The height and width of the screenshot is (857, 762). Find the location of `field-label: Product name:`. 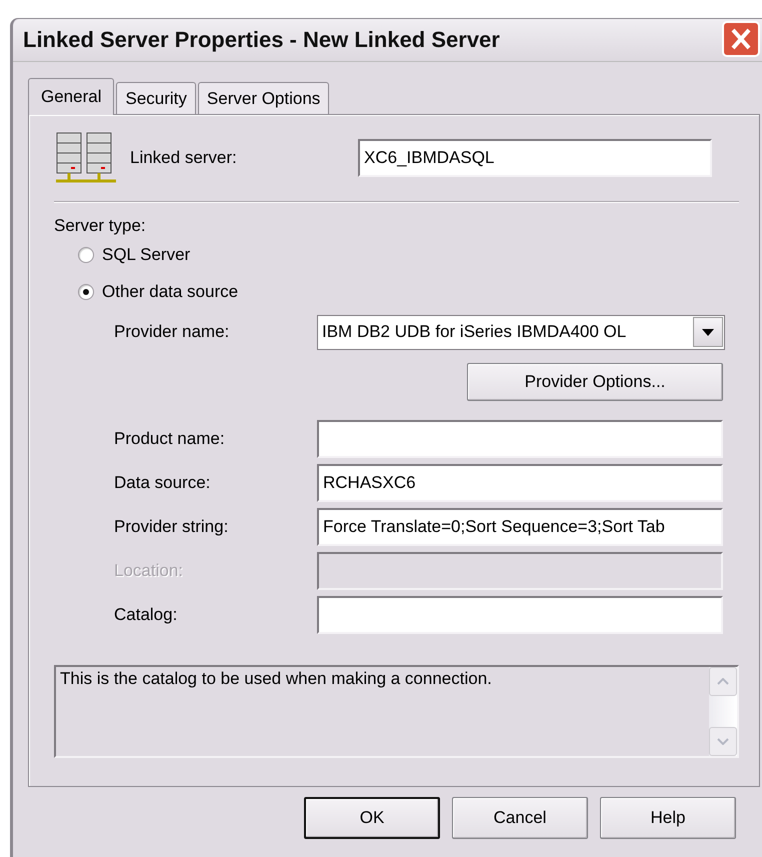

field-label: Product name: is located at coordinates (170, 439).